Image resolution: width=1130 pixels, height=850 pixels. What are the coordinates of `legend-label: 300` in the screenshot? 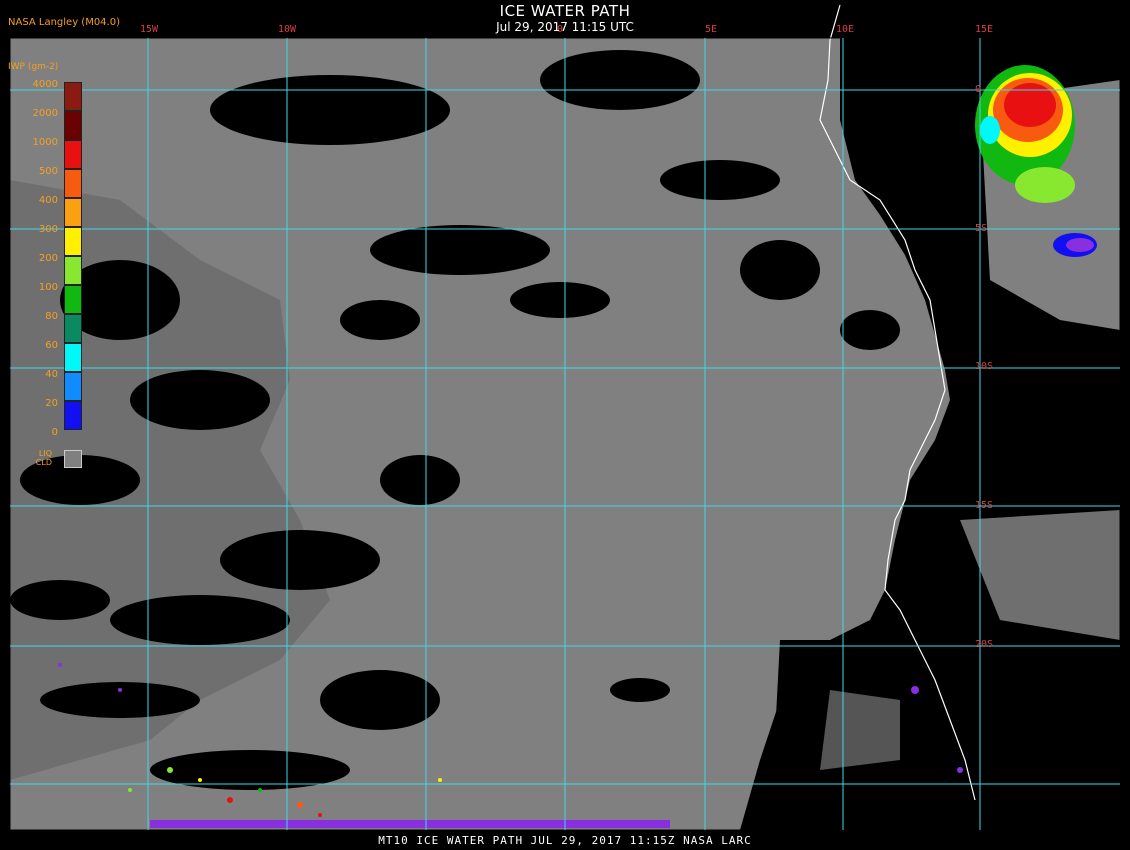 It's located at (48, 229).